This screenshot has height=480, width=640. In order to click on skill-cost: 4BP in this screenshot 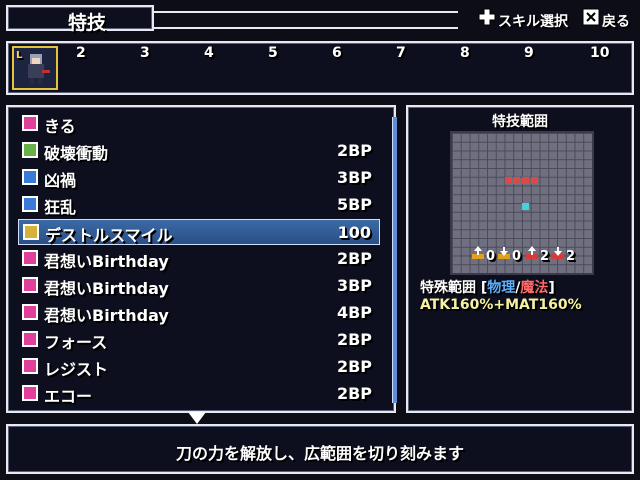, I will do `click(354, 312)`.